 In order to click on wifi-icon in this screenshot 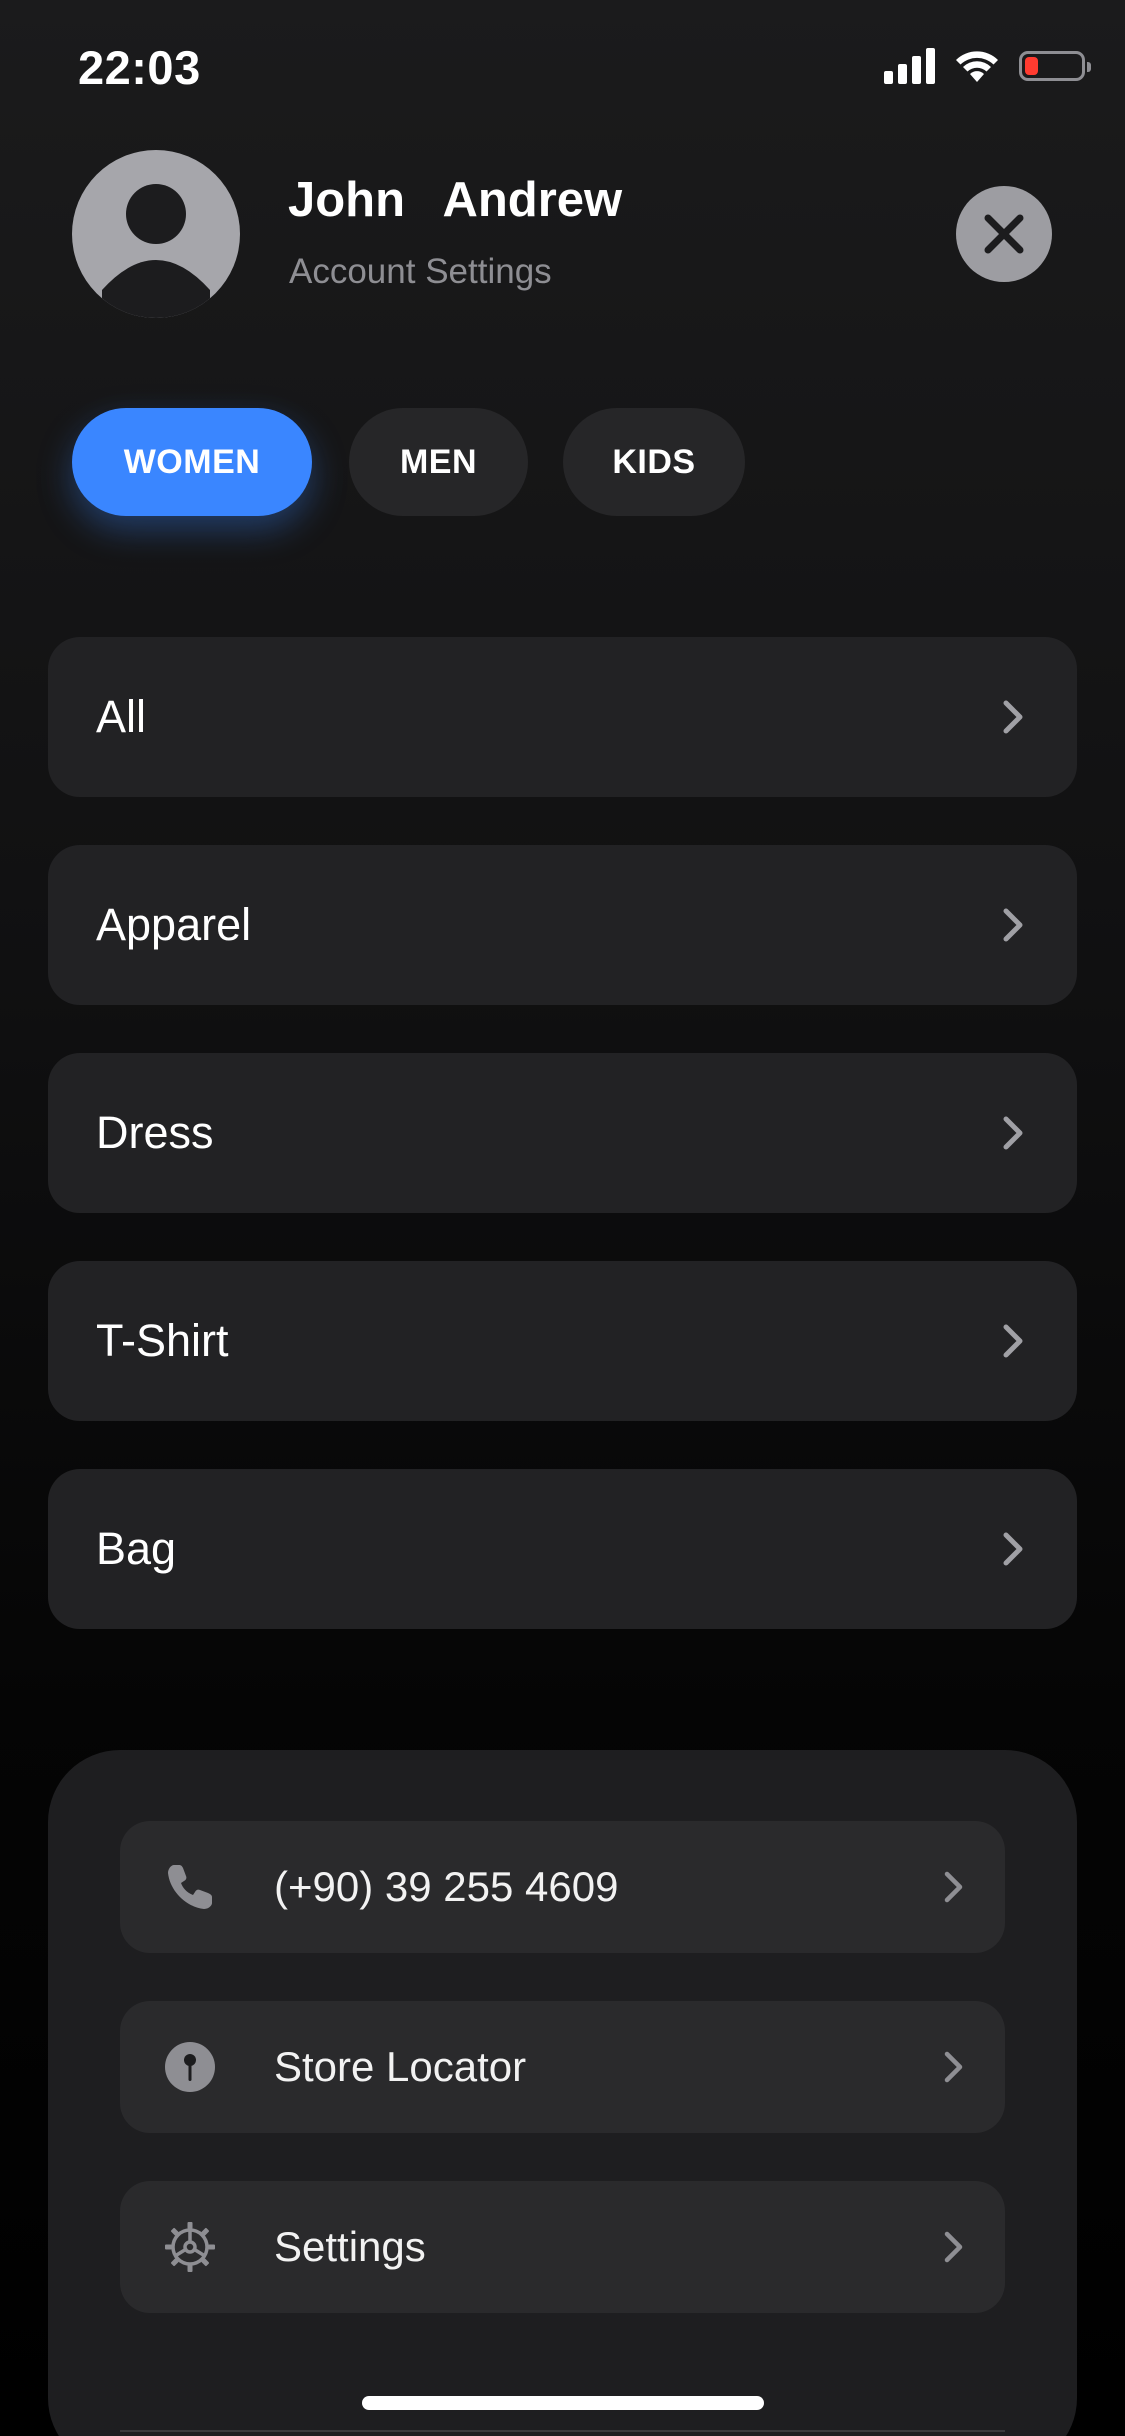, I will do `click(977, 66)`.